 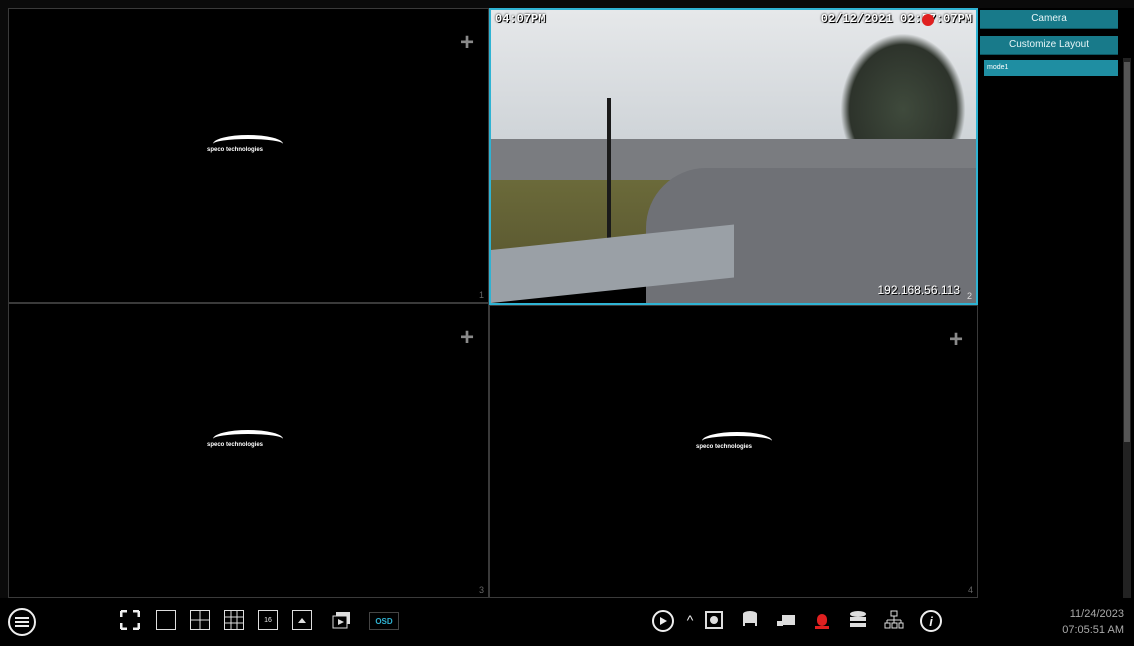 What do you see at coordinates (822, 620) in the screenshot?
I see `alarm-icon` at bounding box center [822, 620].